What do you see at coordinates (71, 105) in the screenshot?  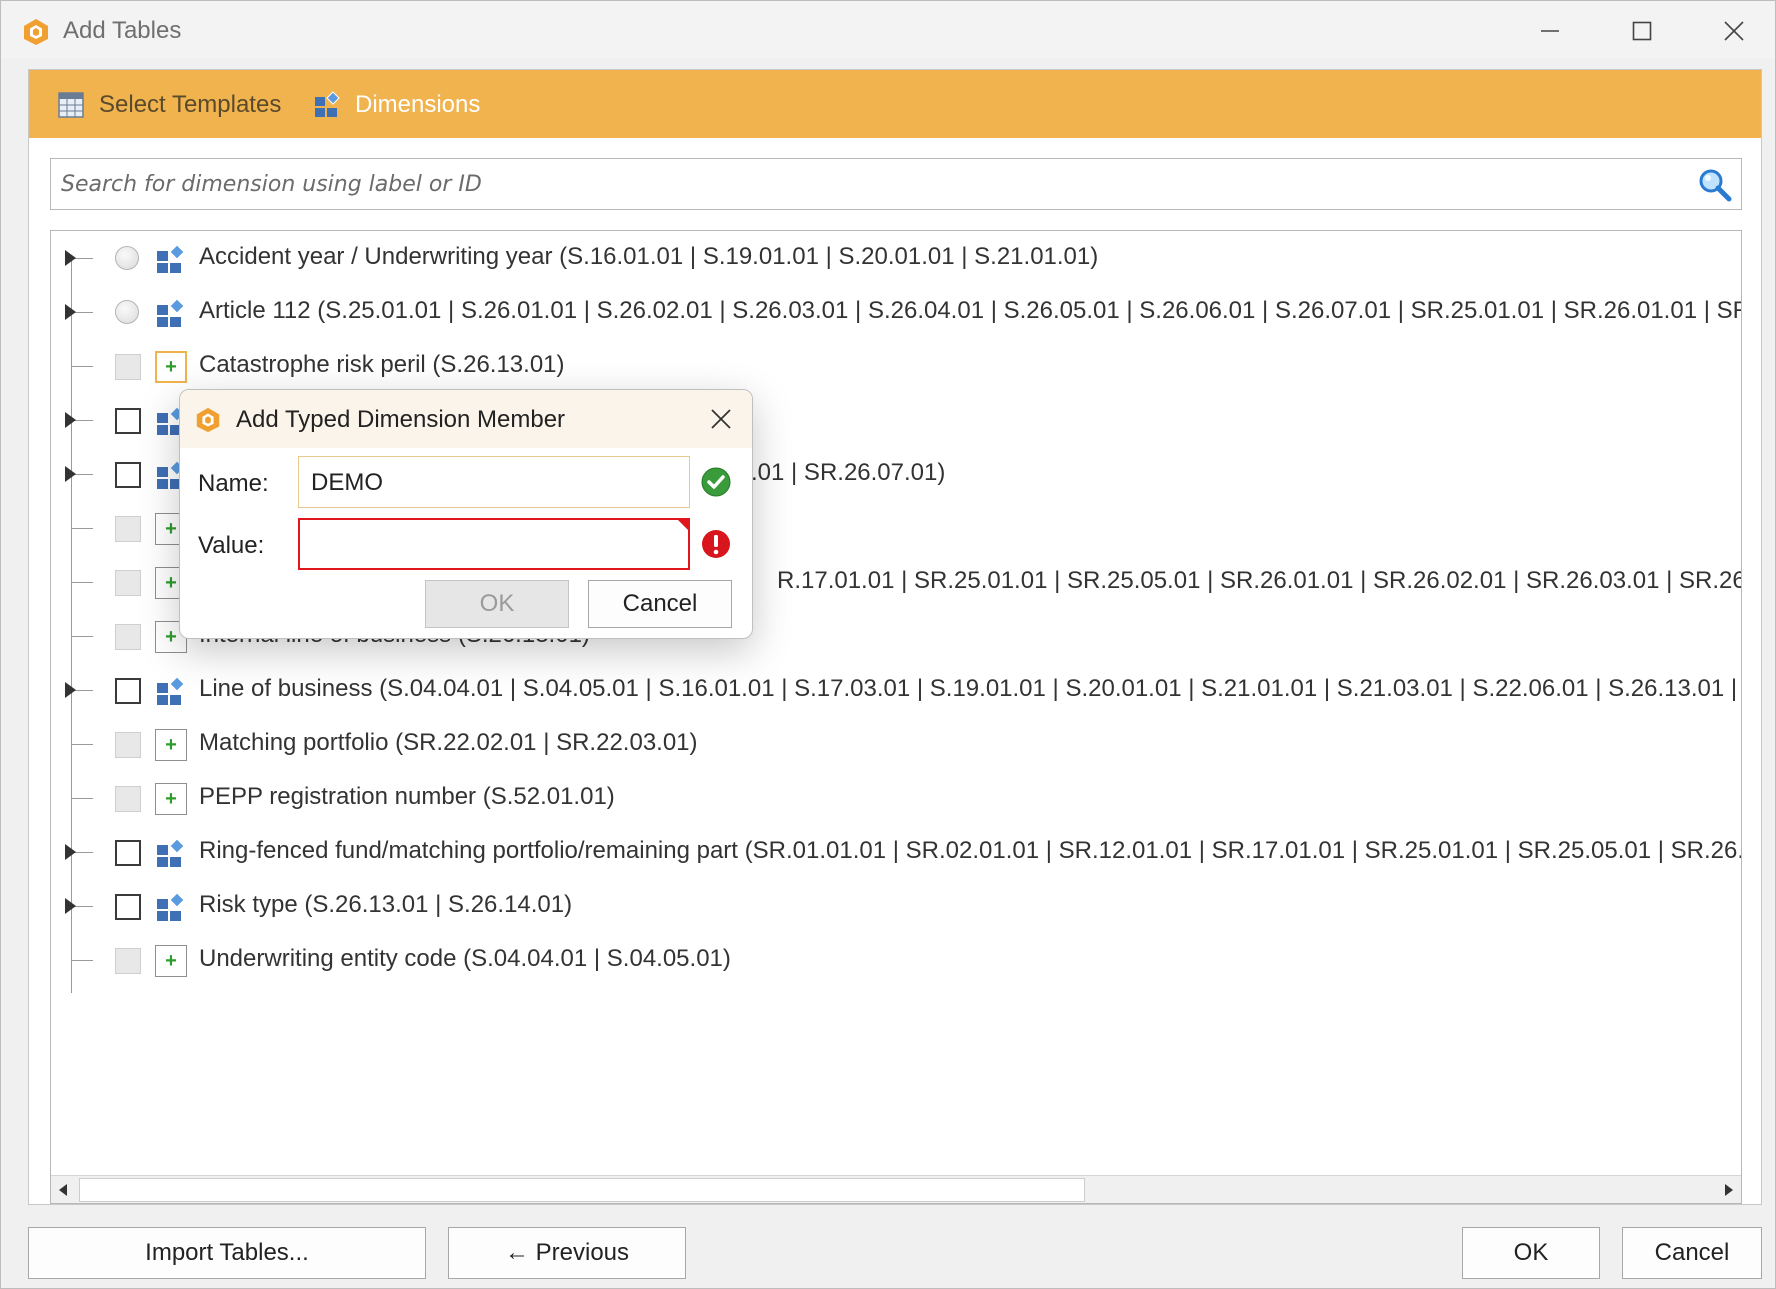 I see `table-grid-icon` at bounding box center [71, 105].